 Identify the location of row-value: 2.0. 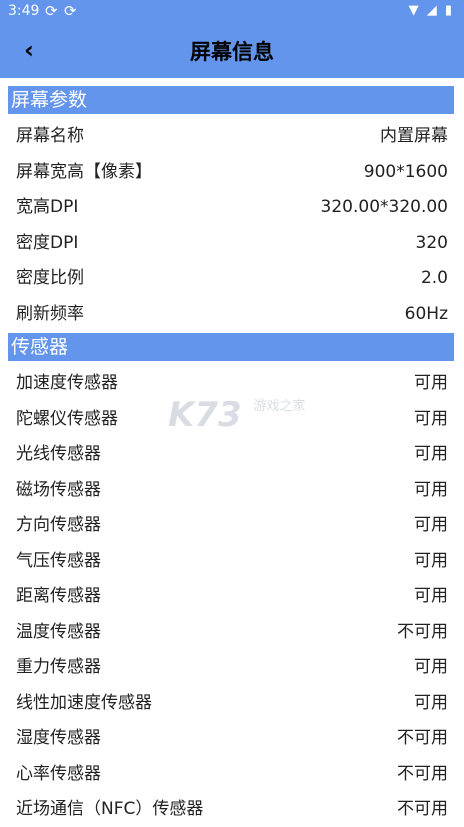
(434, 278).